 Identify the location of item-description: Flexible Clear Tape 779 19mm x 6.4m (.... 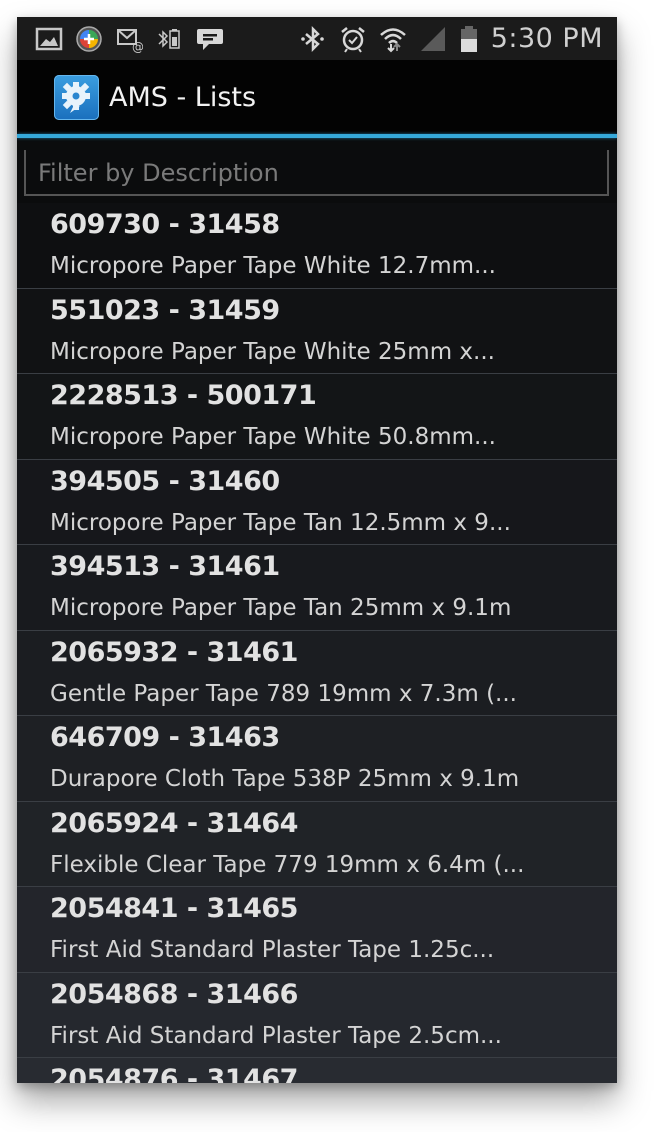
(287, 864).